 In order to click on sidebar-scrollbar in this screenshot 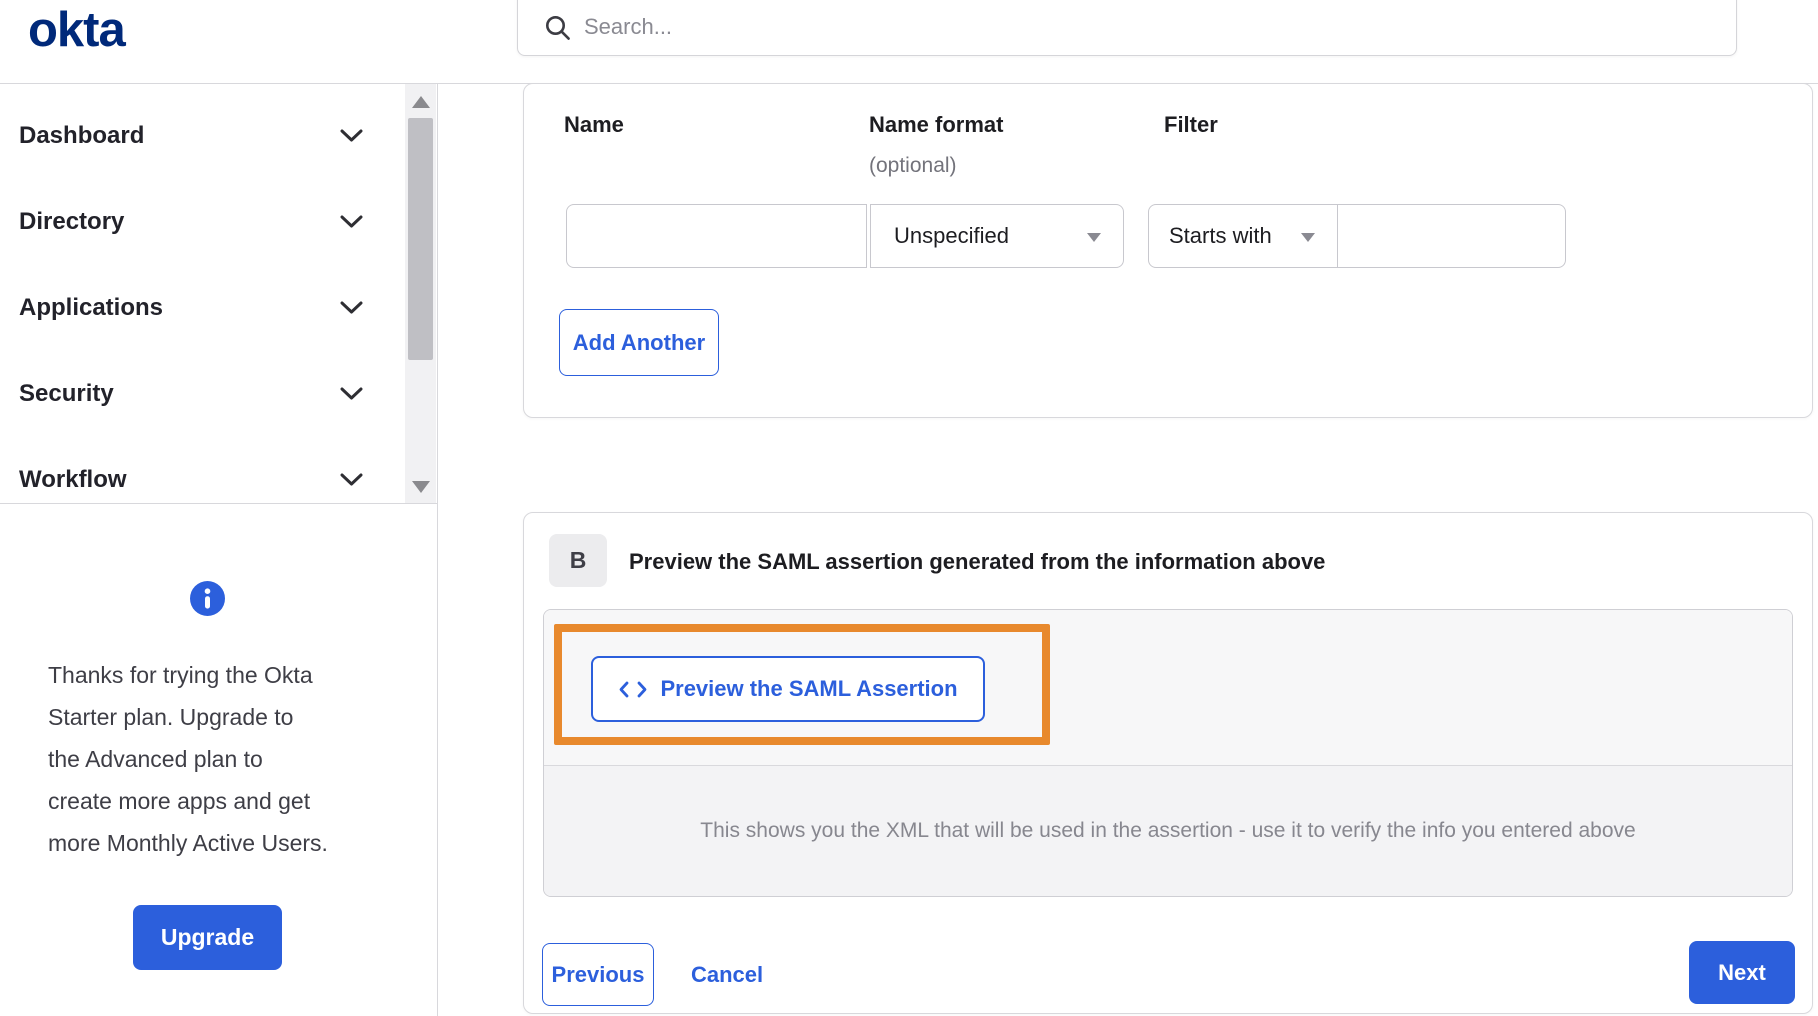, I will do `click(420, 293)`.